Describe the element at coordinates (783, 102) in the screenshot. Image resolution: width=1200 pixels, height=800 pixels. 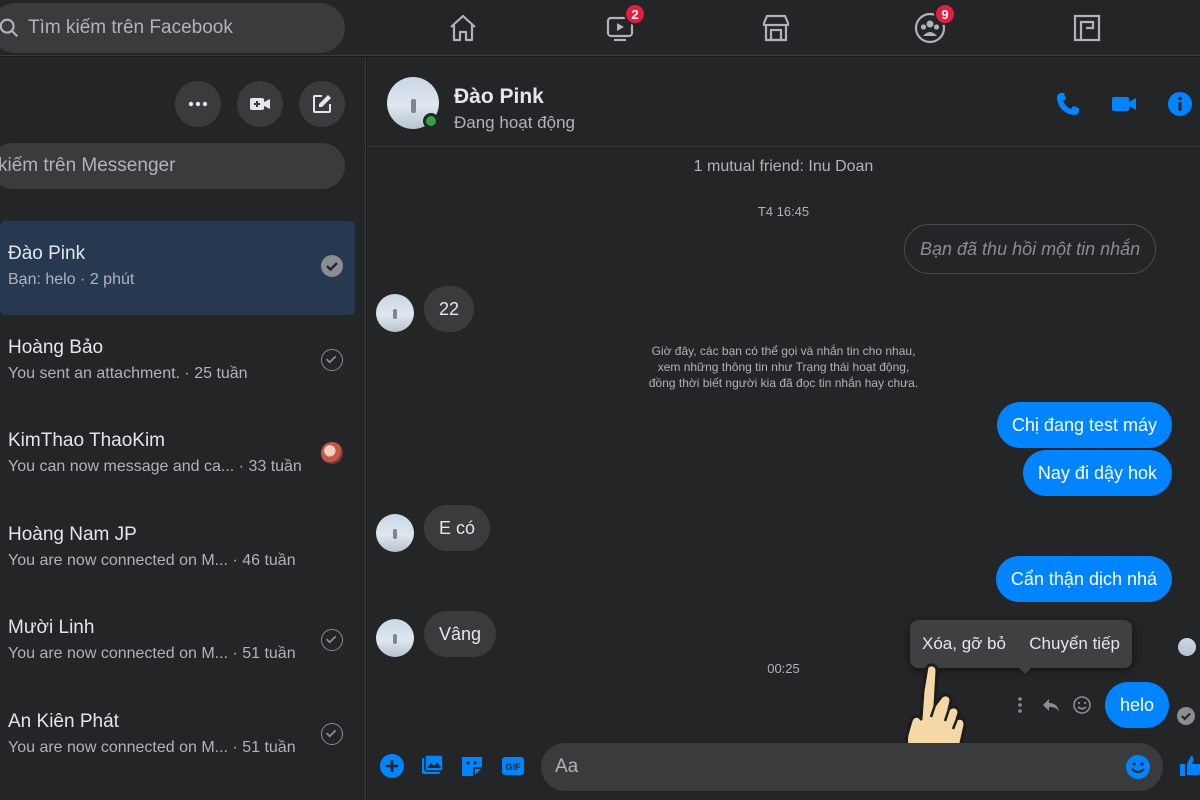
I see `chat-header: Đào Pink Đang hoạt động` at that location.